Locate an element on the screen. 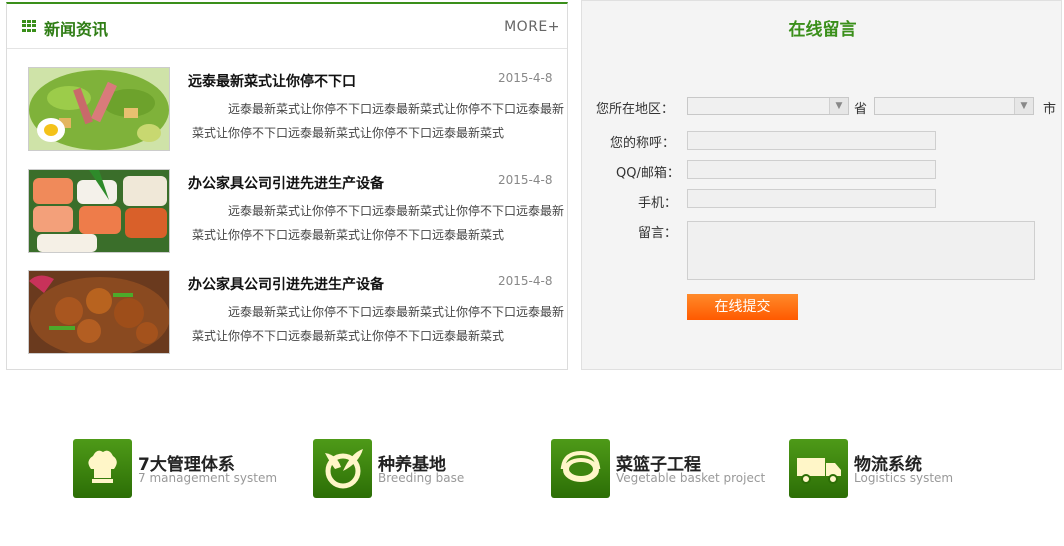  name-input is located at coordinates (811, 140).